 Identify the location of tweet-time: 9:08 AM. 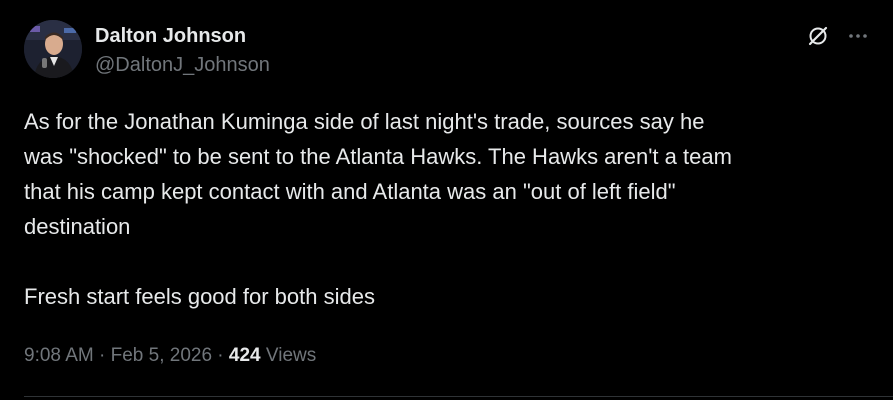
(59, 355).